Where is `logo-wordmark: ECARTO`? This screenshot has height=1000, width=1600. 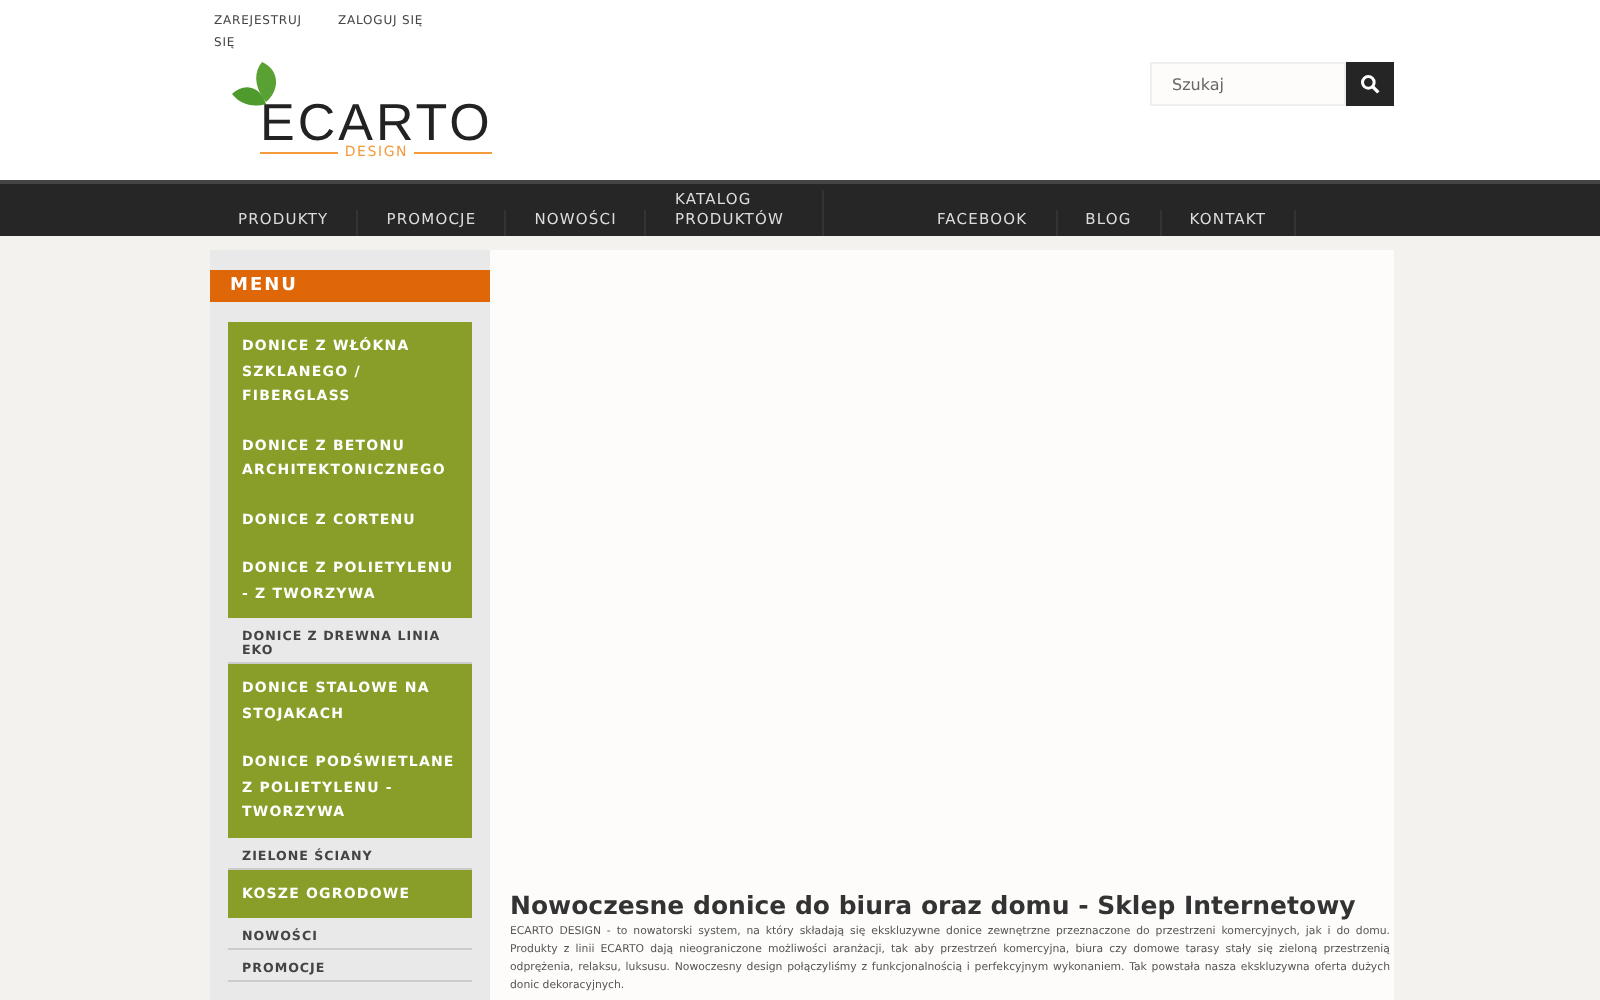
logo-wordmark: ECARTO is located at coordinates (376, 122).